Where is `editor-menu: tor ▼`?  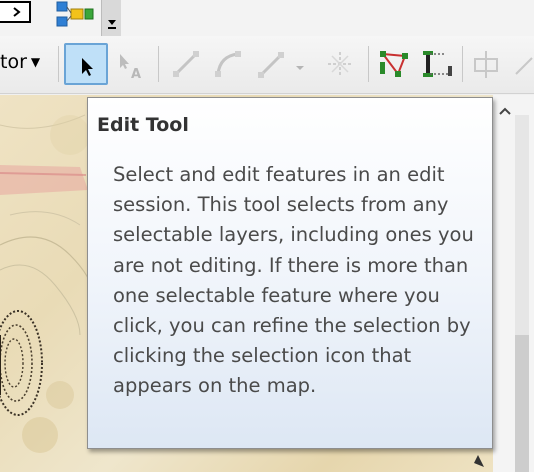 editor-menu: tor ▼ is located at coordinates (20, 62).